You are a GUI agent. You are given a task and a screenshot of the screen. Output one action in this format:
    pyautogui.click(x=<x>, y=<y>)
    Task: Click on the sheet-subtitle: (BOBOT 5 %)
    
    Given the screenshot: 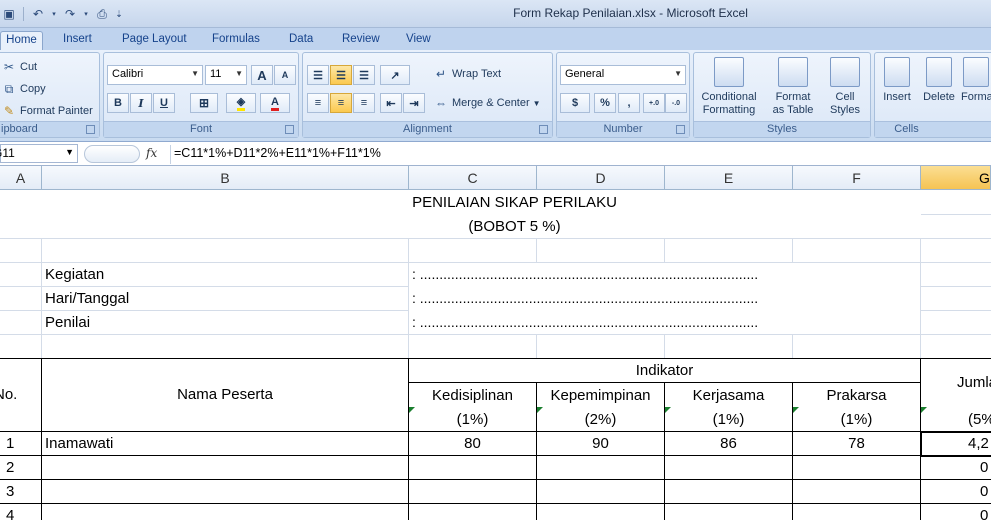 What is the action you would take?
    pyautogui.click(x=495, y=226)
    